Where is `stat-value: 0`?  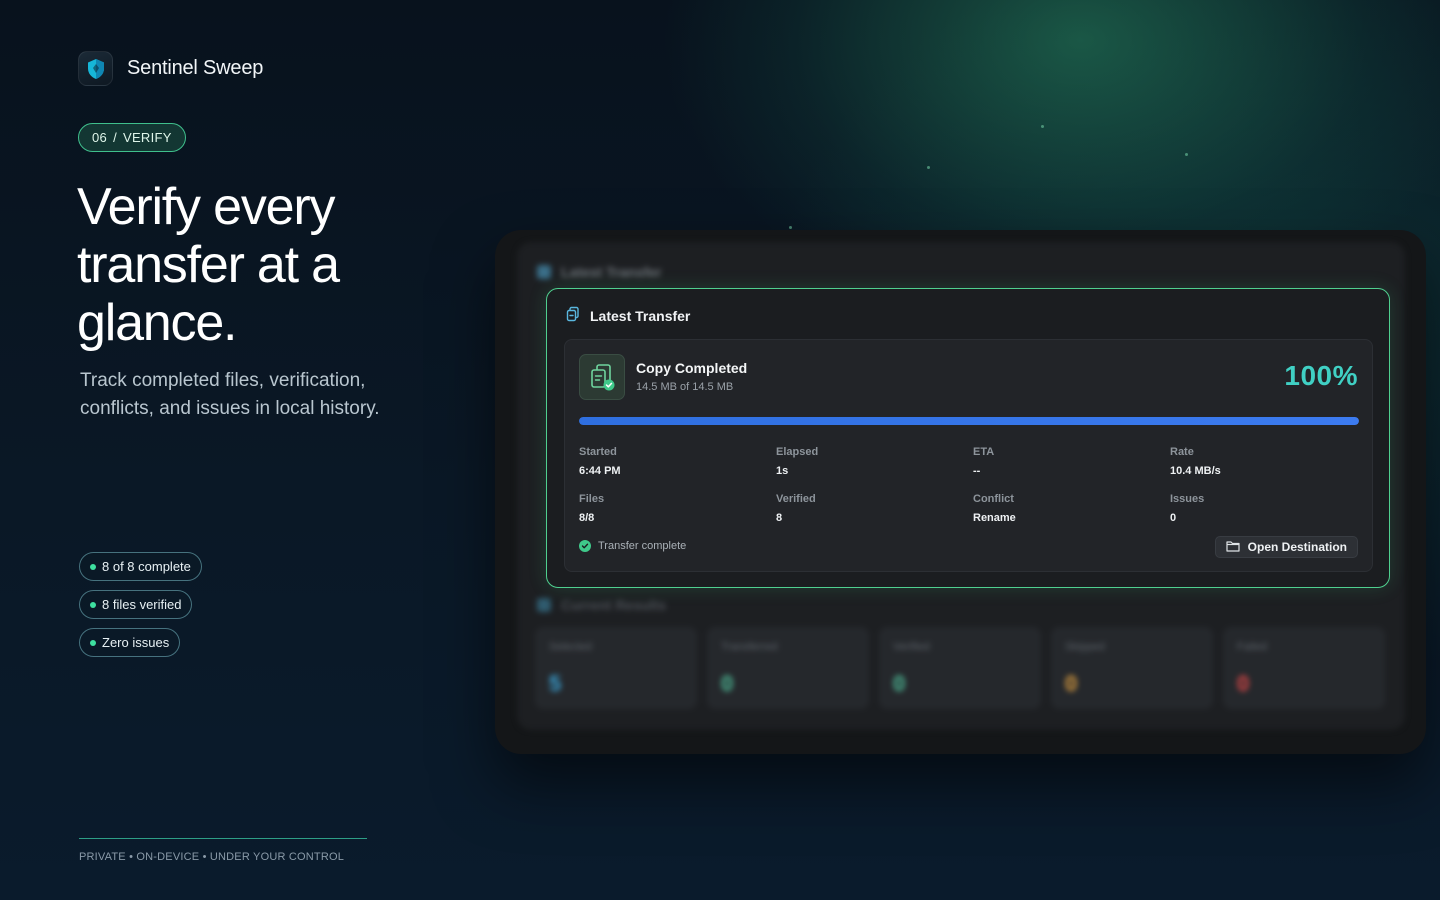 stat-value: 0 is located at coordinates (1173, 518).